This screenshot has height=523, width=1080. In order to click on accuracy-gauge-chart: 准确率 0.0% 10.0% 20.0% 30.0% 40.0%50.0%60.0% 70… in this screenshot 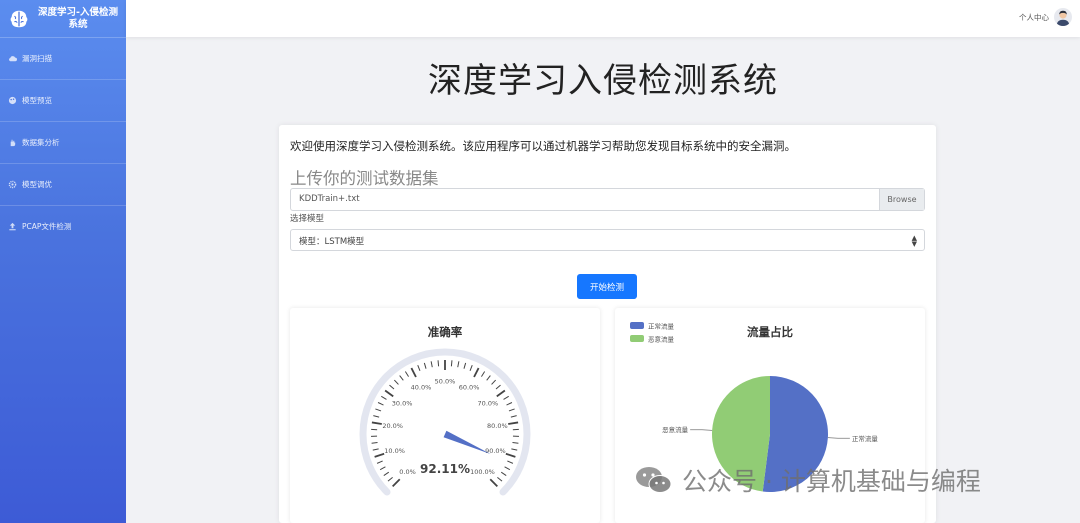, I will do `click(445, 410)`.